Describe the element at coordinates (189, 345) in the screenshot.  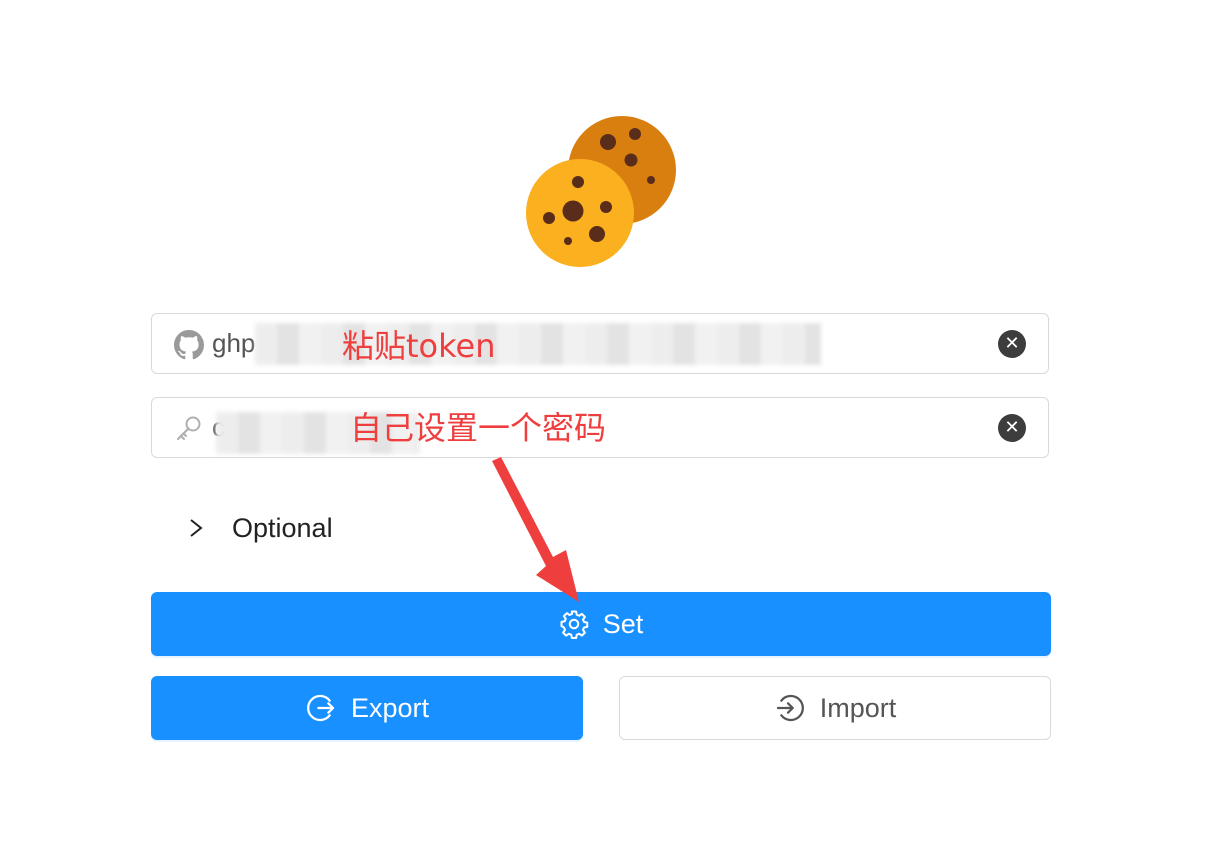
I see `github-icon` at that location.